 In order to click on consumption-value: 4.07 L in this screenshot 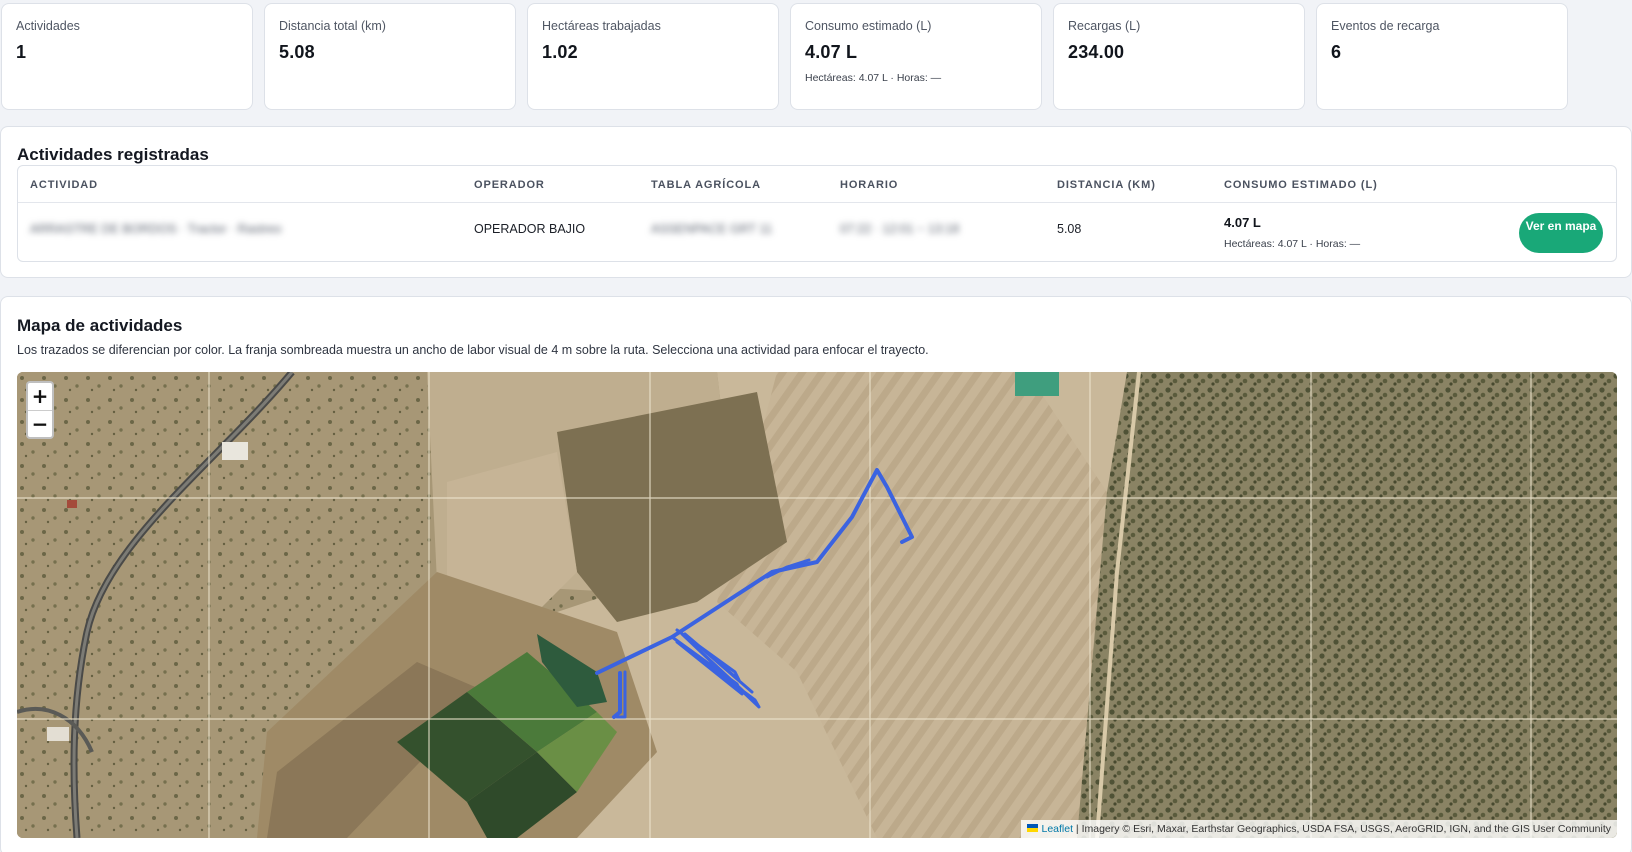, I will do `click(1242, 222)`.